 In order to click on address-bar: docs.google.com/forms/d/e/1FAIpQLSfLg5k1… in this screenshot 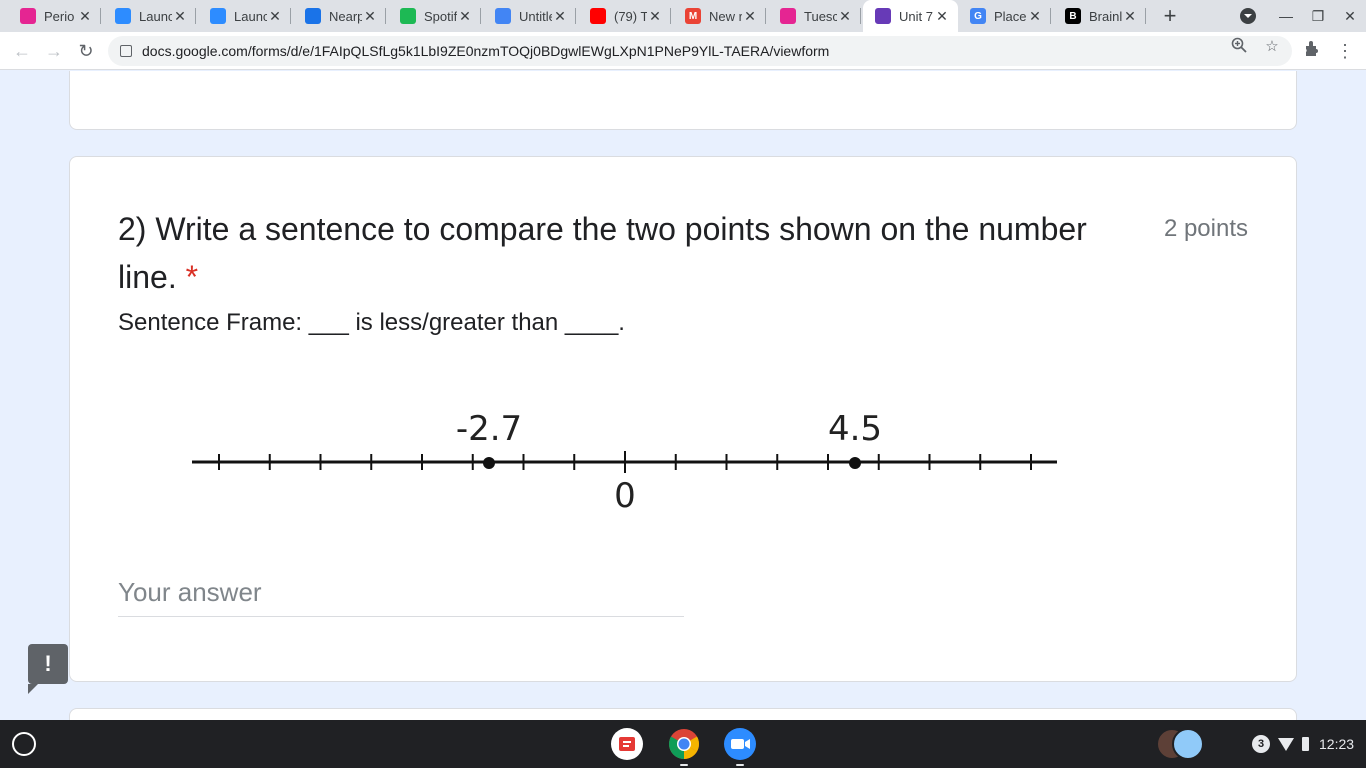, I will do `click(700, 51)`.